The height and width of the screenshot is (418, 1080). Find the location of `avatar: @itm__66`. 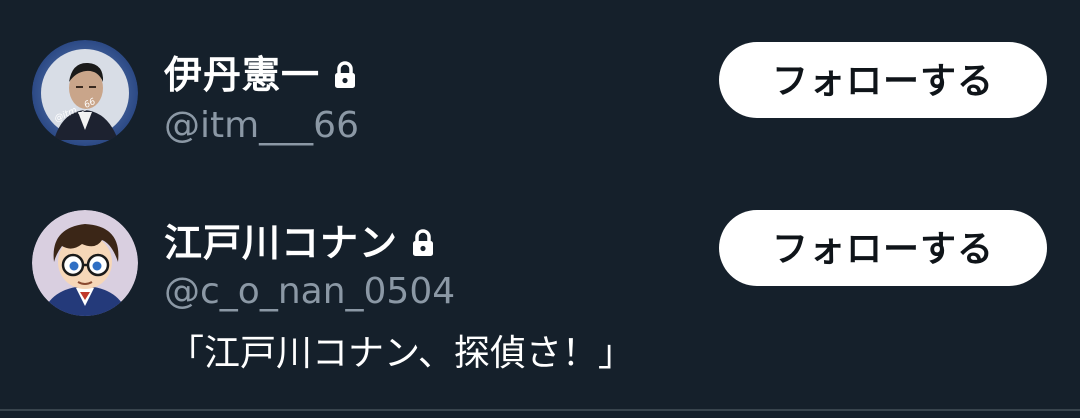

avatar: @itm__66 is located at coordinates (85, 93).